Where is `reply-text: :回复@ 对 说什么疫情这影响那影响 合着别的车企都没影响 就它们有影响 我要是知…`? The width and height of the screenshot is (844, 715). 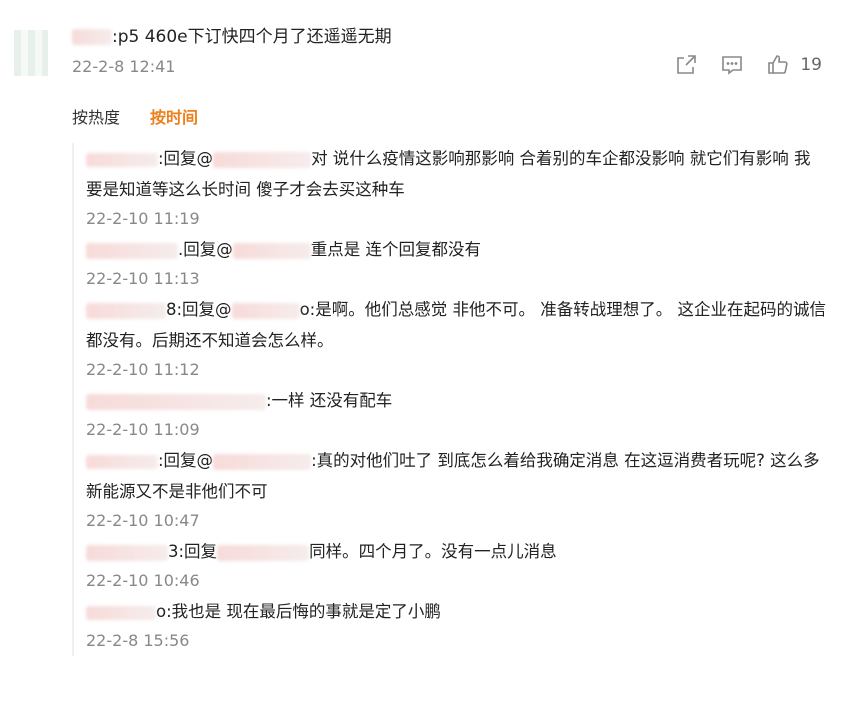
reply-text: :回复@ 对 说什么疫情这影响那影响 合着别的车企都没影响 就它们有影响 我要是知… is located at coordinates (448, 174).